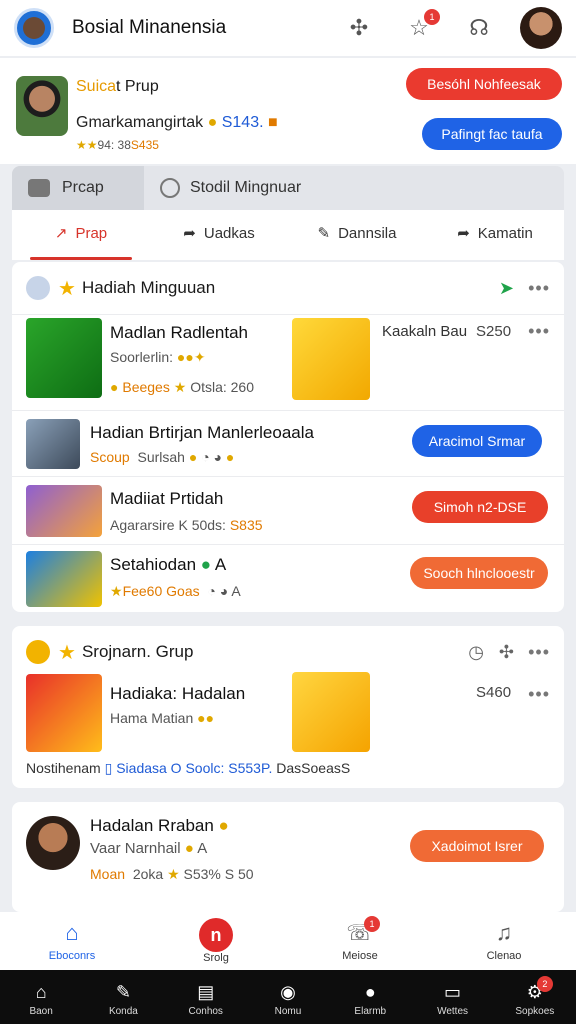 Image resolution: width=576 pixels, height=1024 pixels. What do you see at coordinates (324, 233) in the screenshot?
I see `edit-icon: ✎` at bounding box center [324, 233].